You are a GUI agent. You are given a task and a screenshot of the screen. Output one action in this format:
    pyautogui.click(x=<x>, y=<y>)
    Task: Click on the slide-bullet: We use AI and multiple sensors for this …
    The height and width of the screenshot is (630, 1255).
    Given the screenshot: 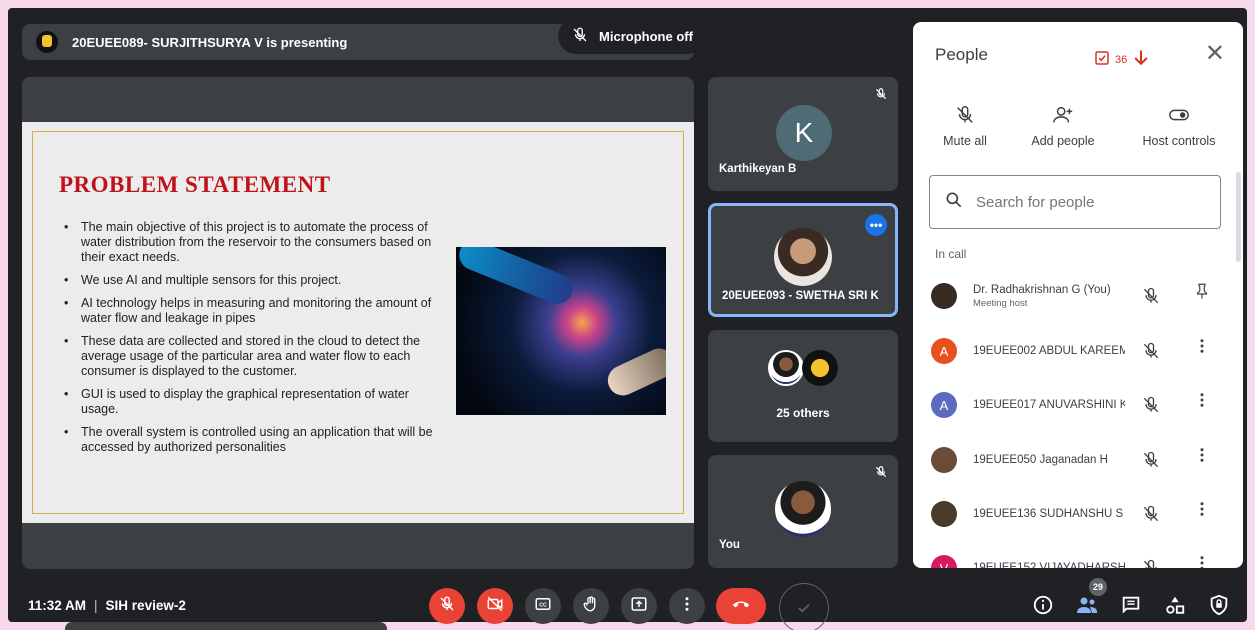 What is the action you would take?
    pyautogui.click(x=249, y=280)
    